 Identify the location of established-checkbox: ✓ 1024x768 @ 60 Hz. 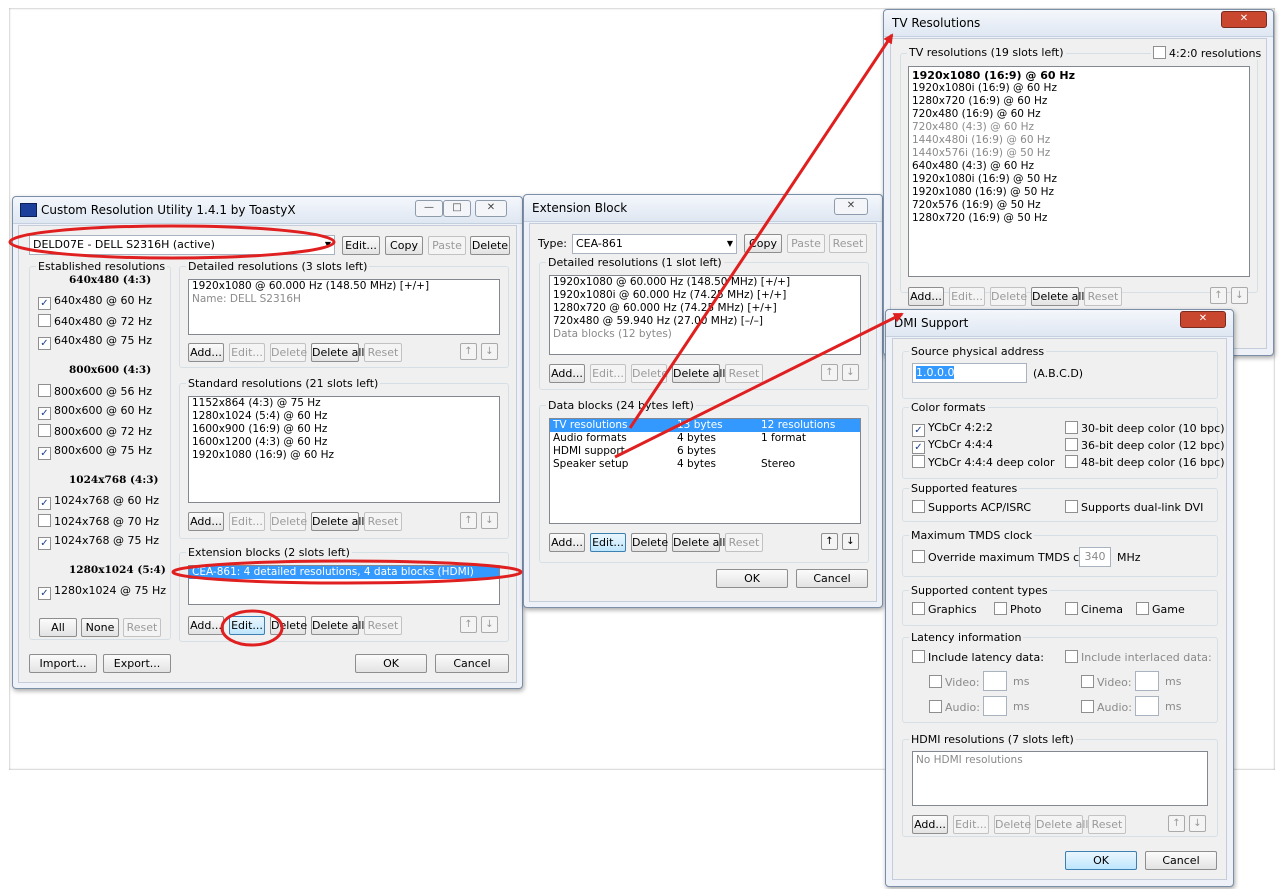
(98, 502).